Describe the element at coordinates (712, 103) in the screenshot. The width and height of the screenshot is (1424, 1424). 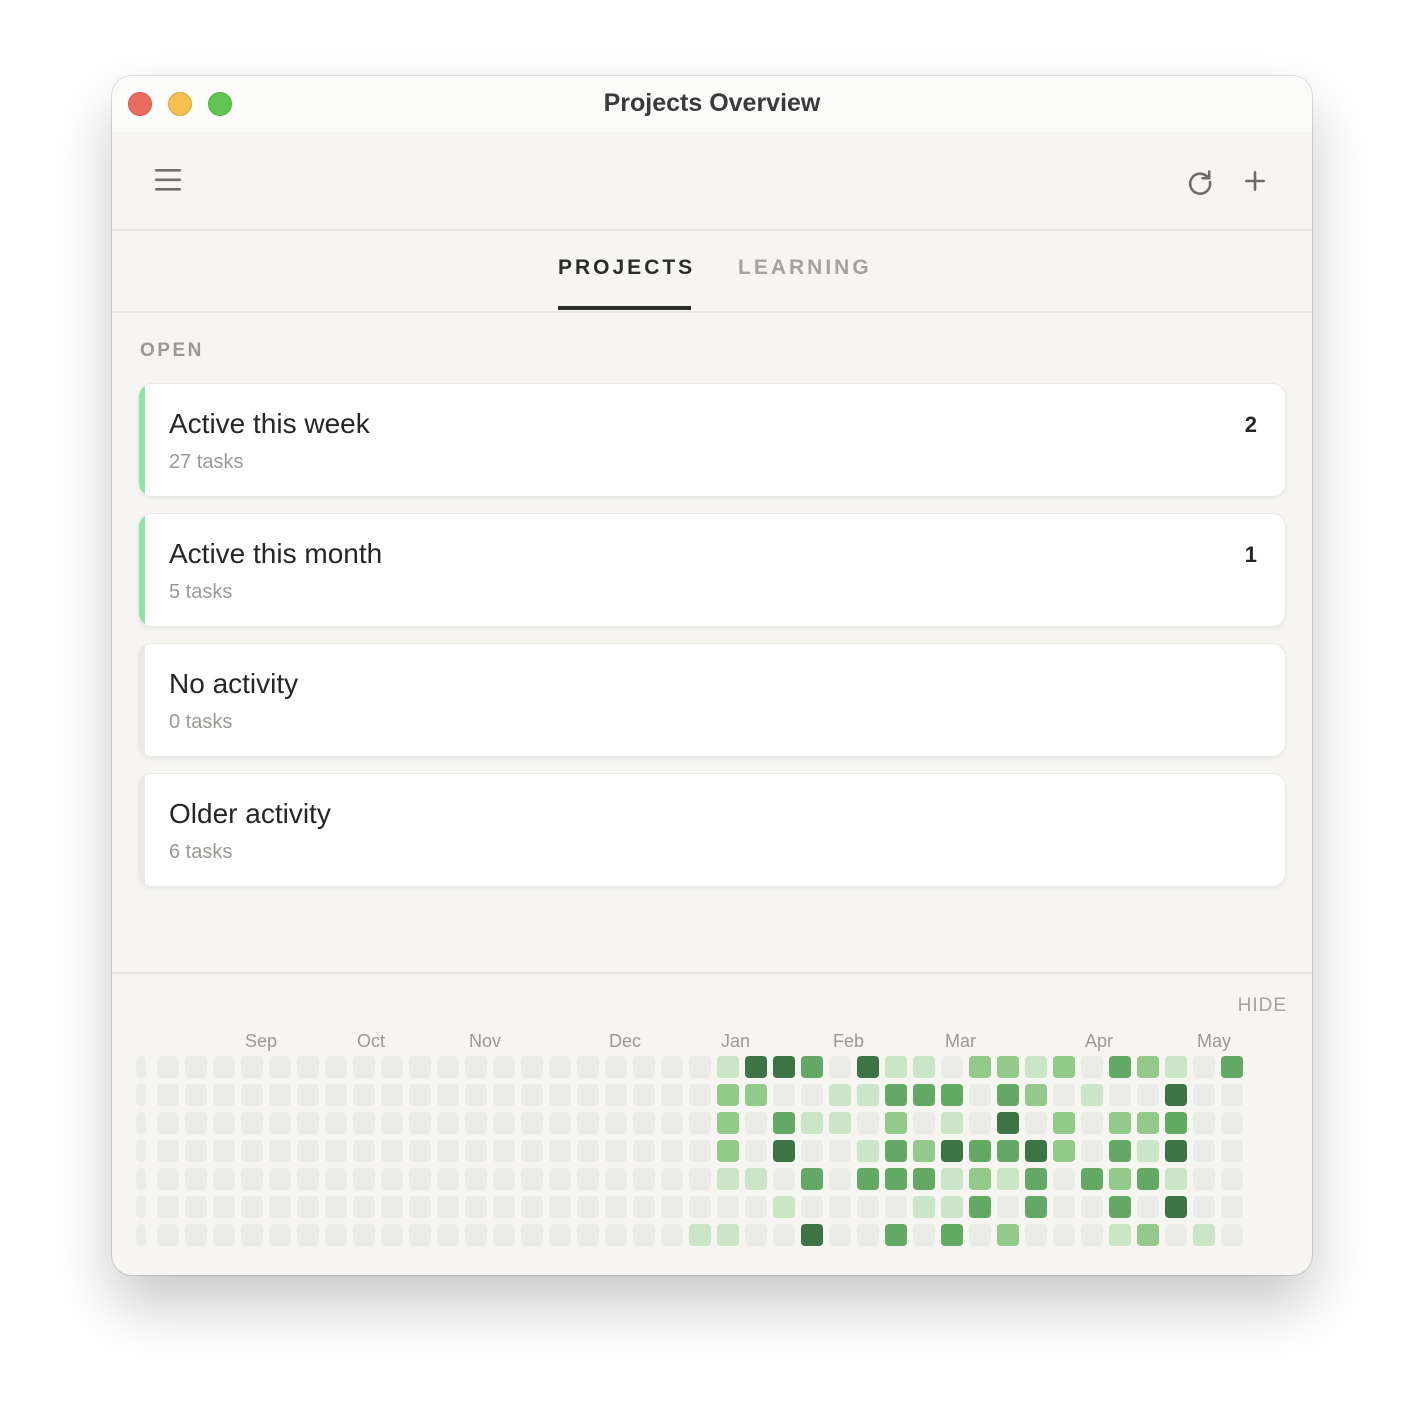
I see `window-title: Projects Overview` at that location.